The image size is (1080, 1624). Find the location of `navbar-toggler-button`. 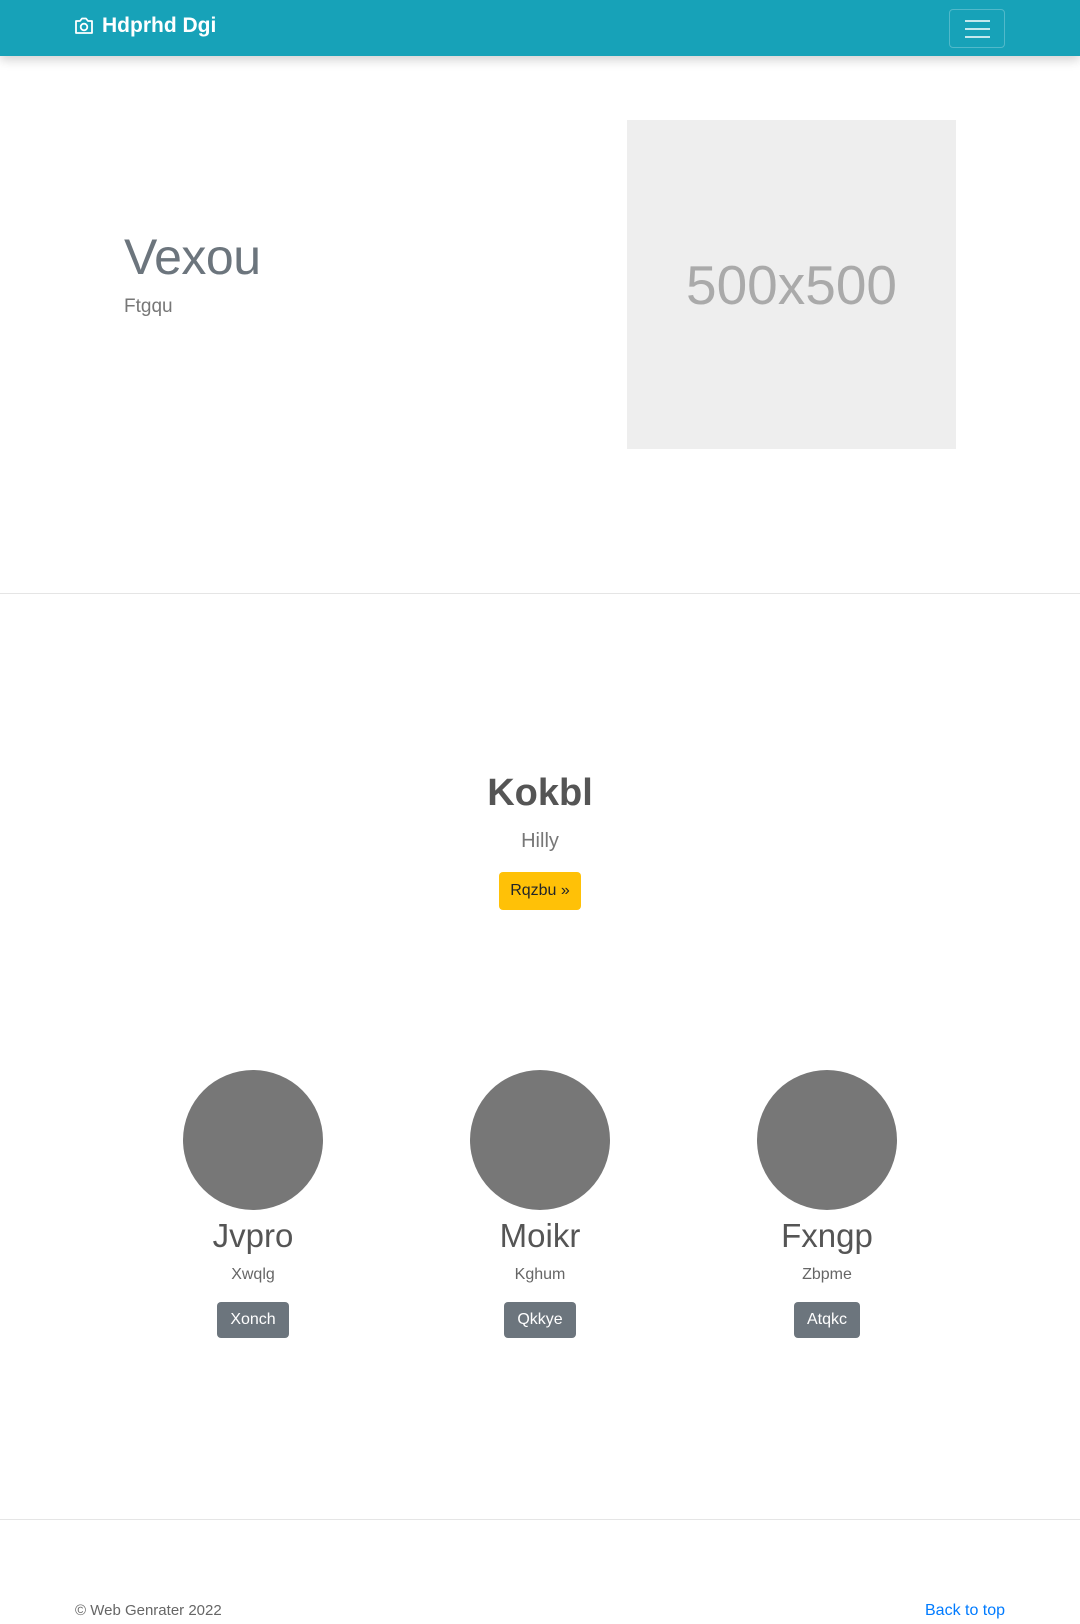

navbar-toggler-button is located at coordinates (977, 28).